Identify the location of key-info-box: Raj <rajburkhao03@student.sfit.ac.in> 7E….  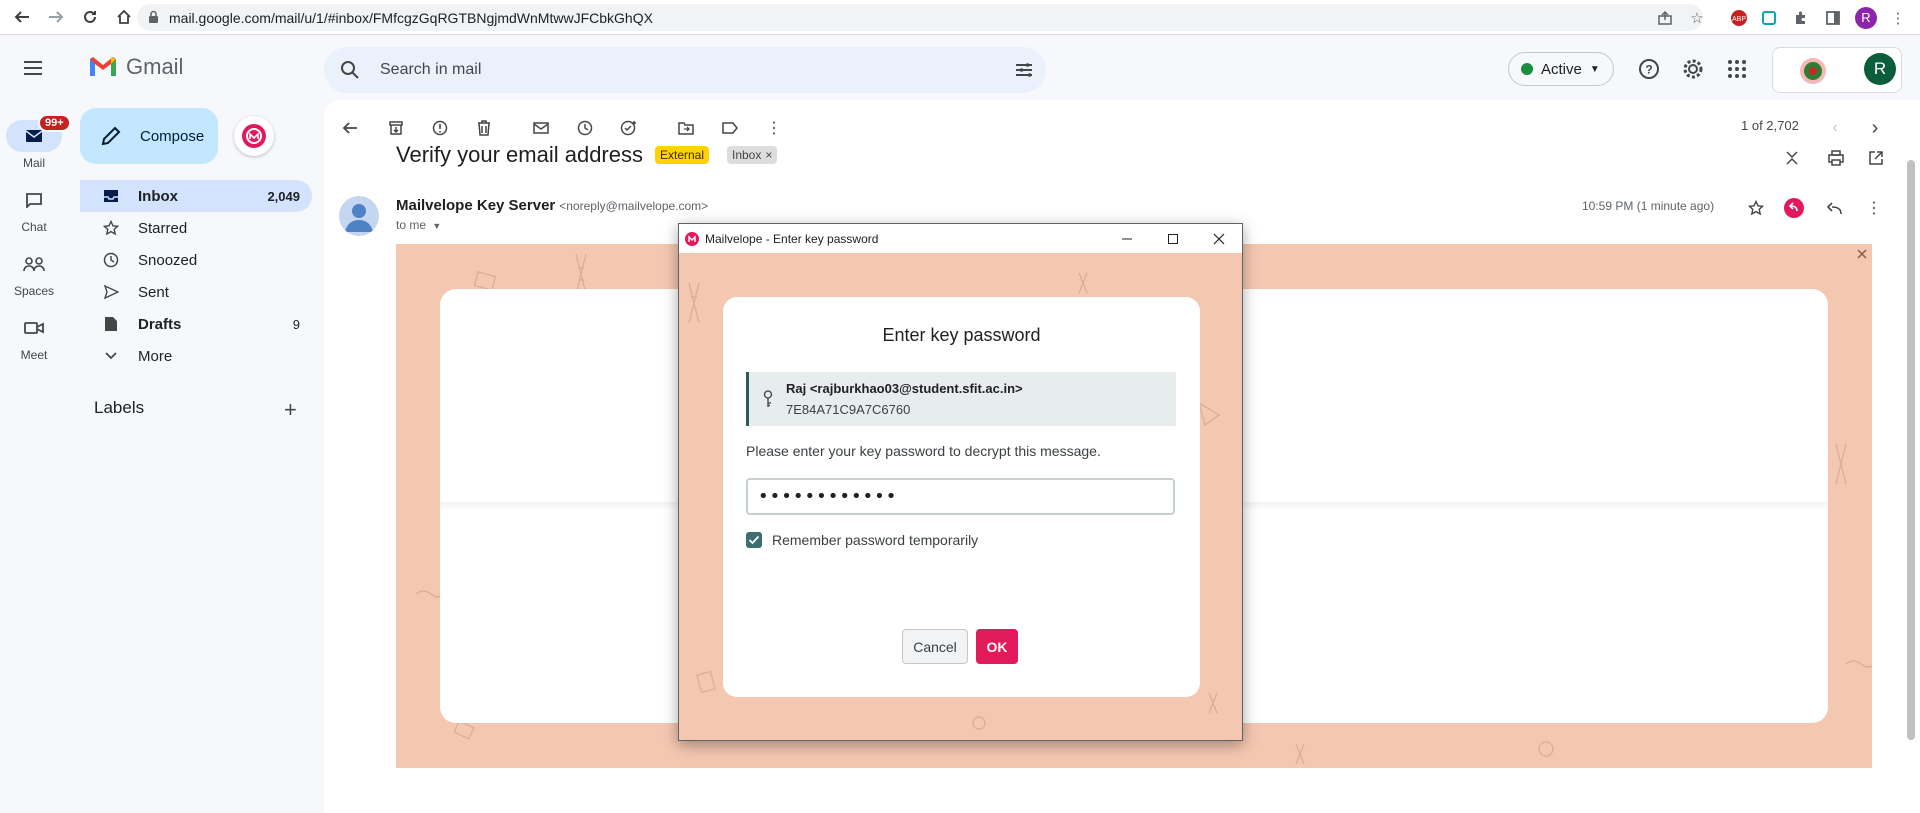
(961, 399).